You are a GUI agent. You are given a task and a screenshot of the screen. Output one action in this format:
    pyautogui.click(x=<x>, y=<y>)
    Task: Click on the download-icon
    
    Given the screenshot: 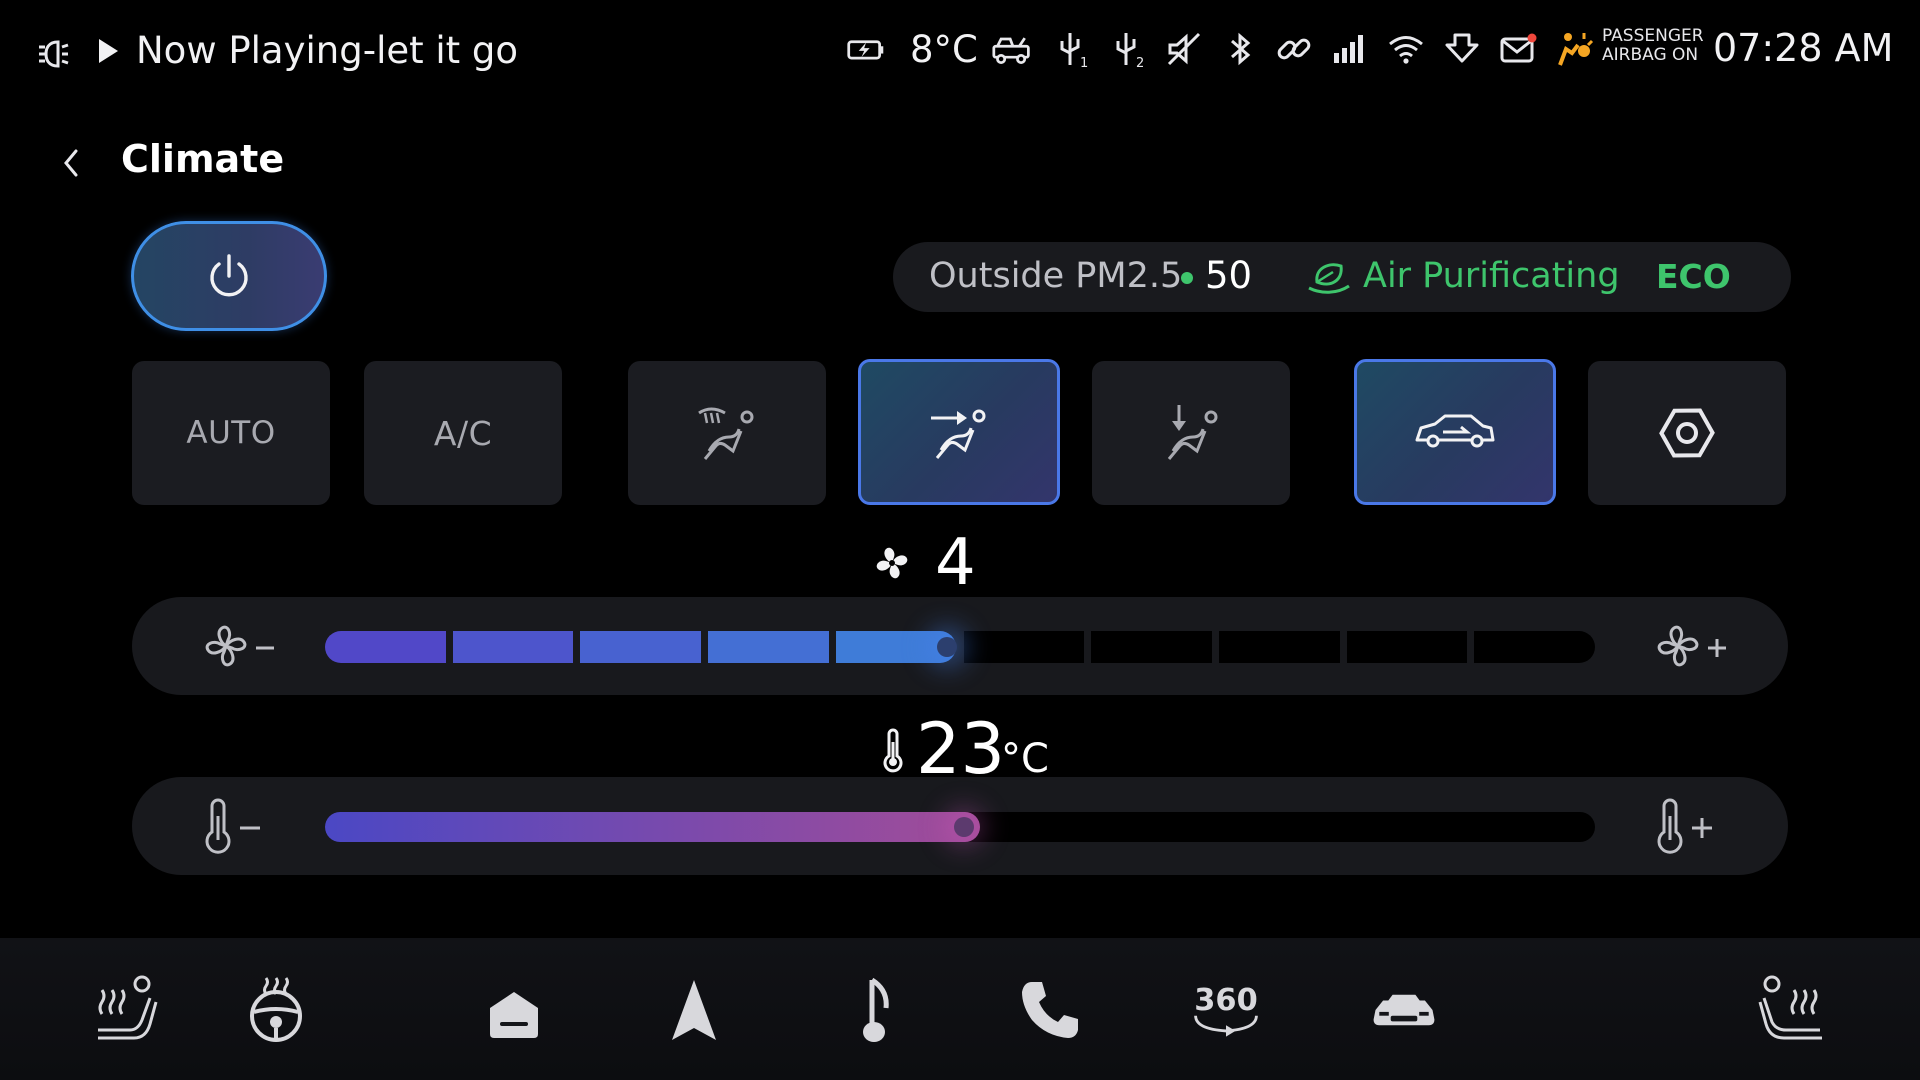 What is the action you would take?
    pyautogui.click(x=1462, y=49)
    